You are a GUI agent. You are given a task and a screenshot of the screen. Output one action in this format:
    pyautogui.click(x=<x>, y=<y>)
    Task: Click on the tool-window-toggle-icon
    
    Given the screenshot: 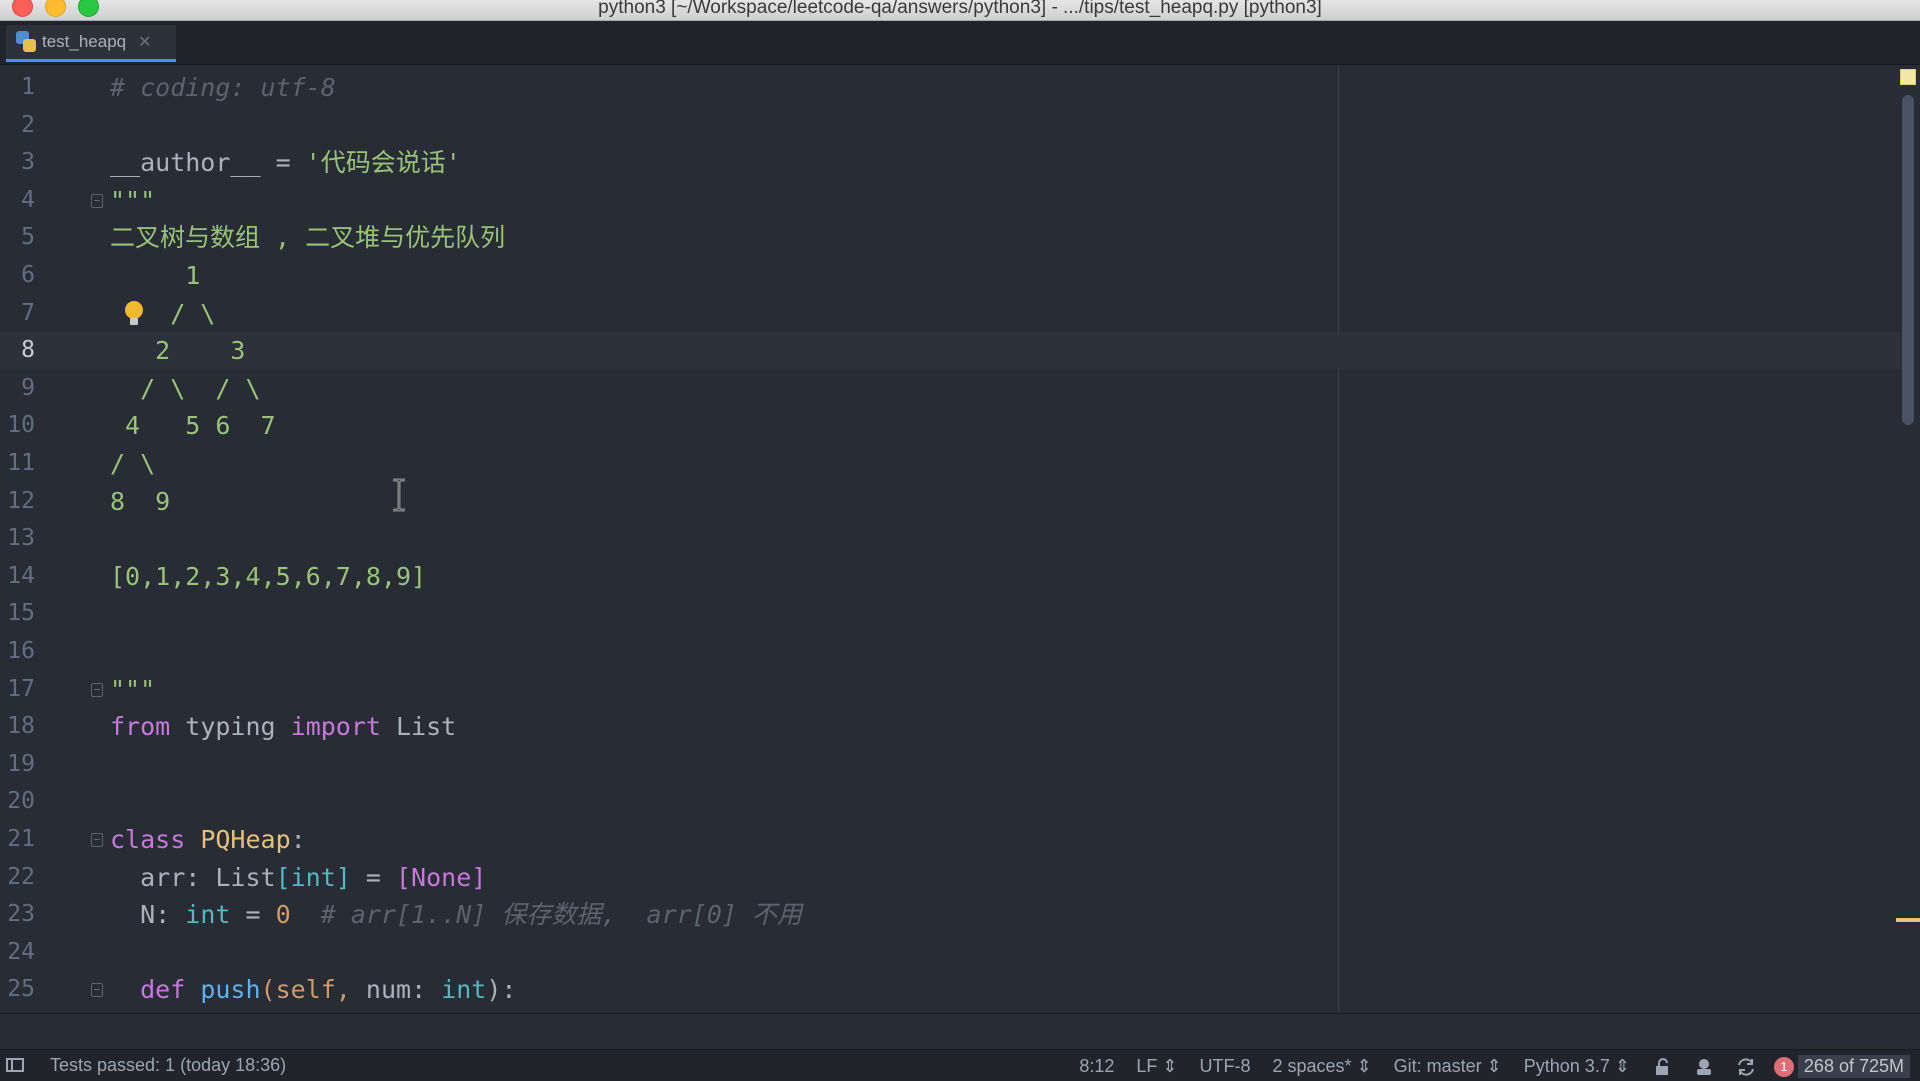 What is the action you would take?
    pyautogui.click(x=15, y=1065)
    